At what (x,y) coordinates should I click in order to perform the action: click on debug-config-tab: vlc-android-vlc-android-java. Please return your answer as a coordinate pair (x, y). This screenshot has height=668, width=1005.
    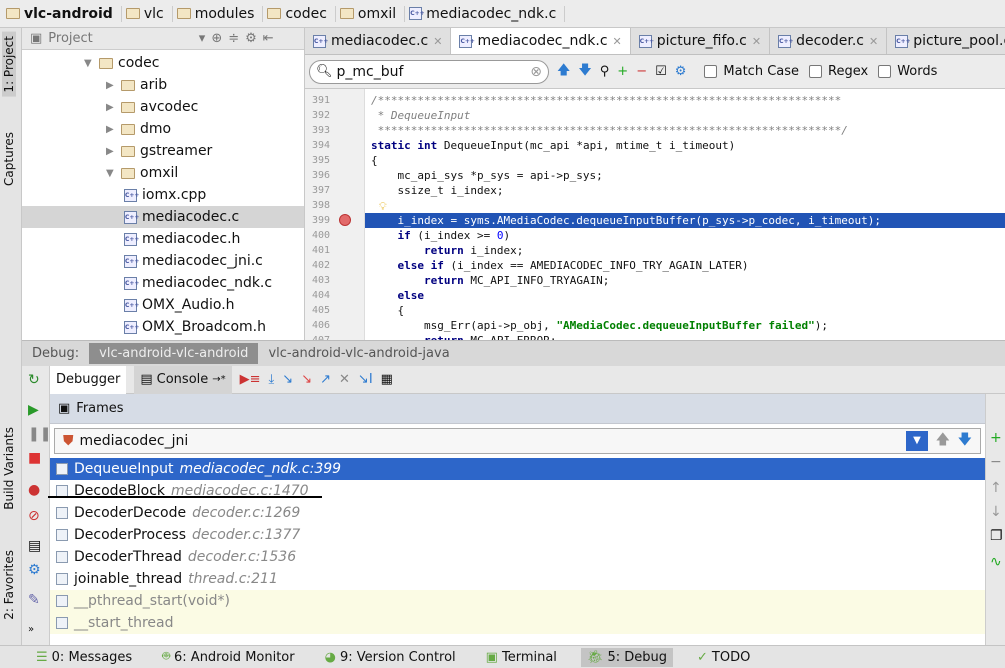
    Looking at the image, I should click on (358, 353).